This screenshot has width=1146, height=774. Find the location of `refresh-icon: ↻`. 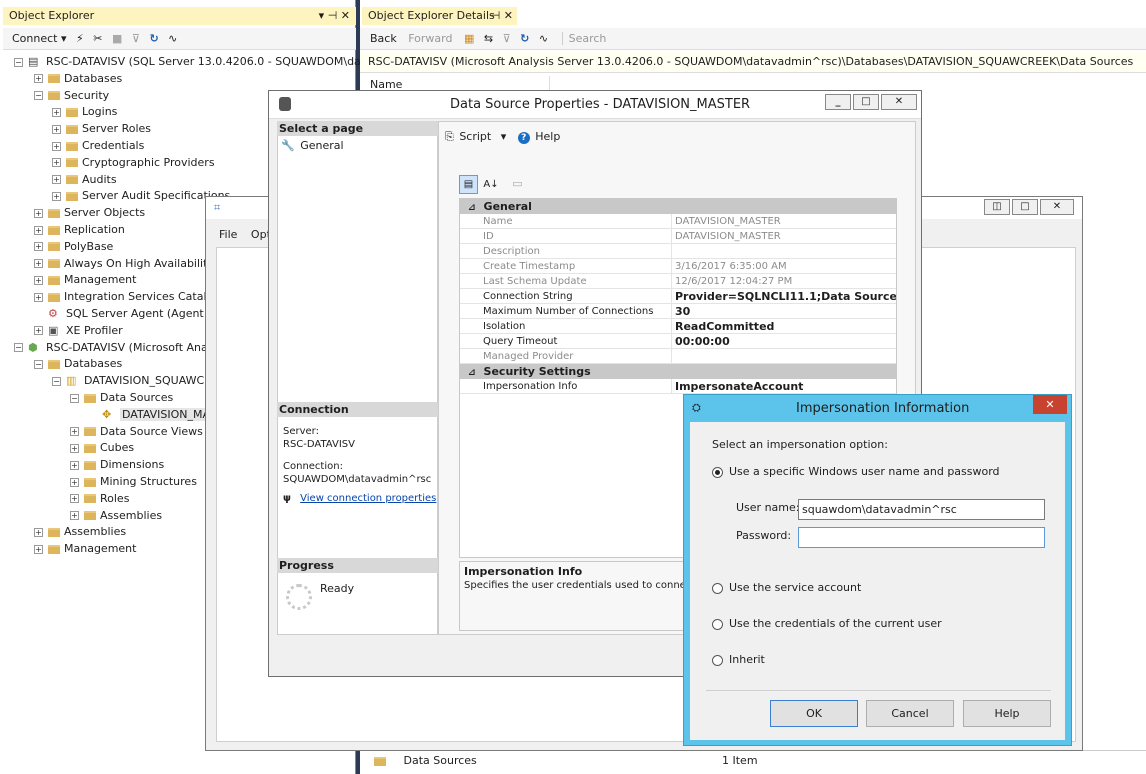

refresh-icon: ↻ is located at coordinates (153, 38).